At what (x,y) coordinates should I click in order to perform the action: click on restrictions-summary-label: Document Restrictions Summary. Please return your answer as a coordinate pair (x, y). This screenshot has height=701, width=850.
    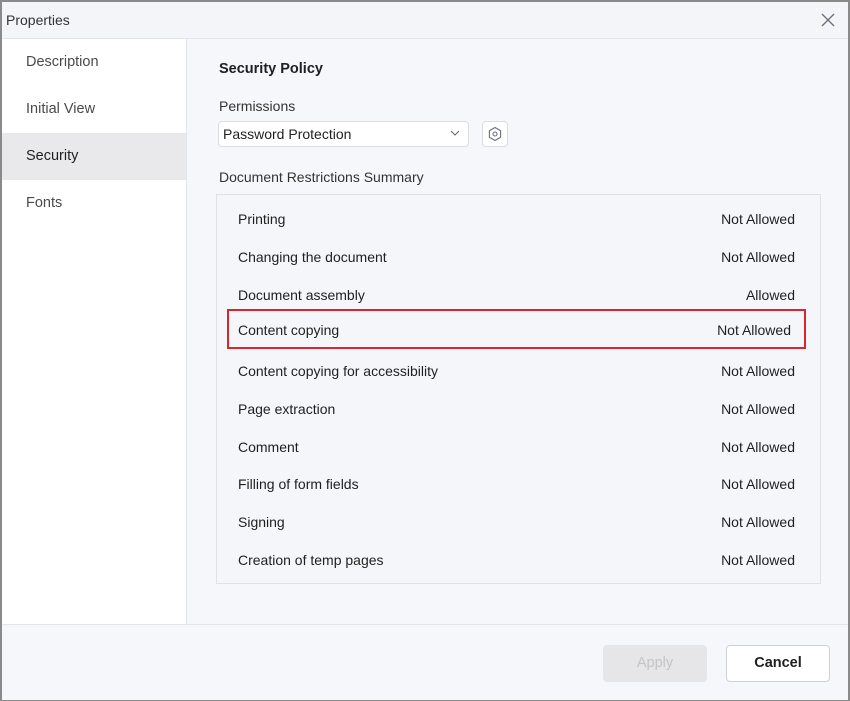
    Looking at the image, I should click on (321, 177).